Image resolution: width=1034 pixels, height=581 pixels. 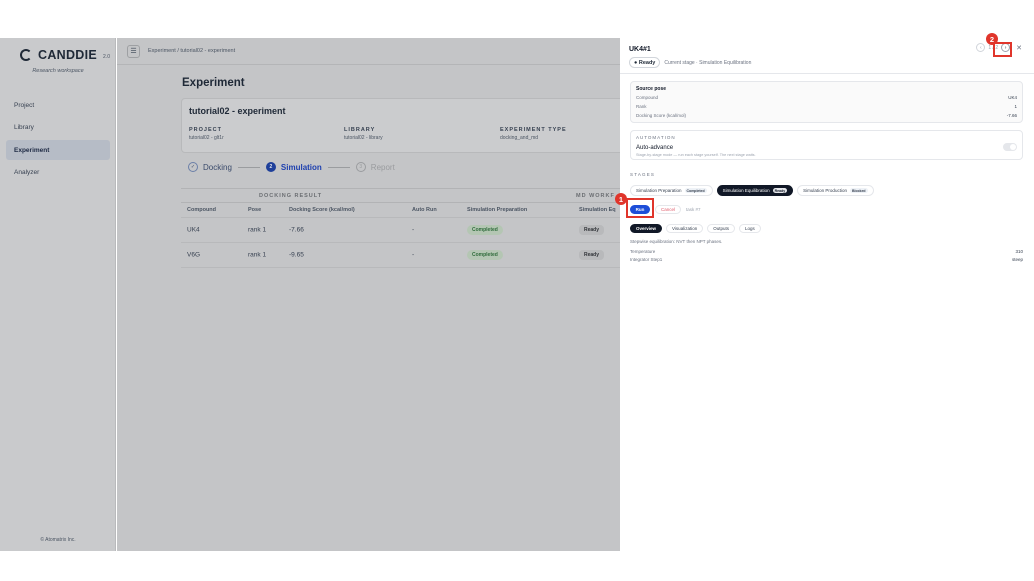 I want to click on table-row: UK4 rank 1 -7.66 - Completed Ready, so click(x=400, y=230).